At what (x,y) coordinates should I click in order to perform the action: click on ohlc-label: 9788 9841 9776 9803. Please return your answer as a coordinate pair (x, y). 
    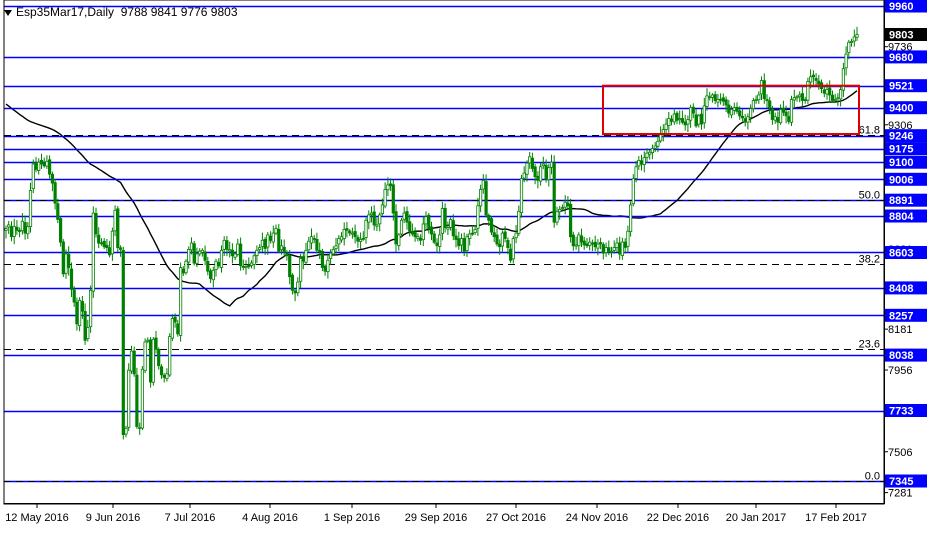
    Looking at the image, I should click on (179, 12).